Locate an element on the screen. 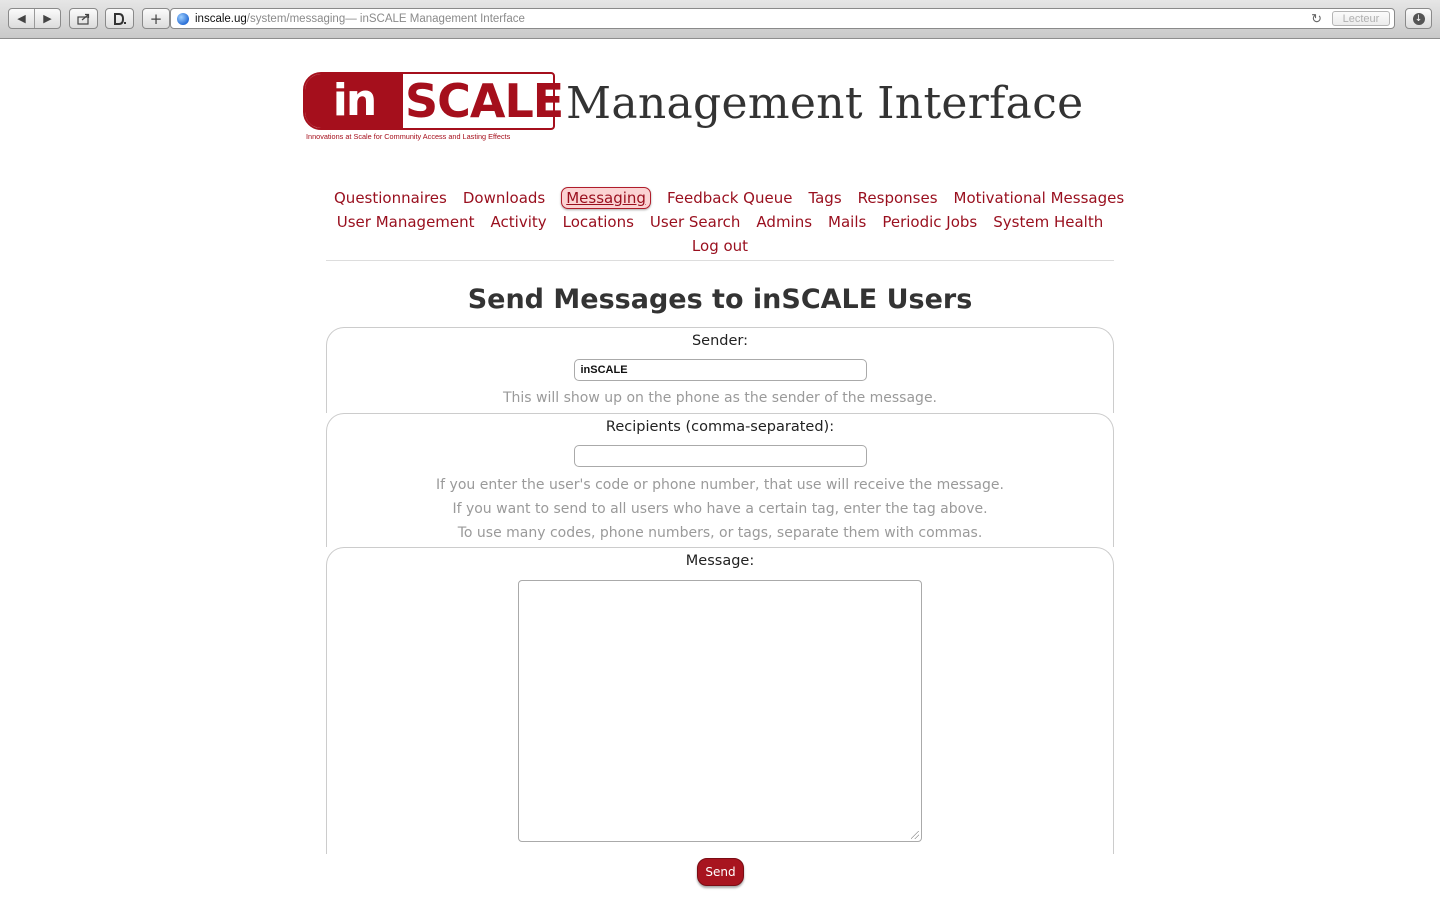 This screenshot has width=1440, height=900. nav-log-out: Log out is located at coordinates (720, 246).